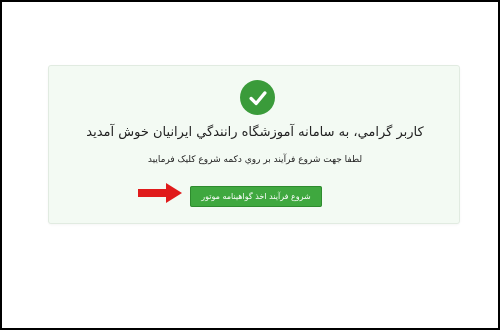  I want to click on checkmark-icon, so click(257, 97).